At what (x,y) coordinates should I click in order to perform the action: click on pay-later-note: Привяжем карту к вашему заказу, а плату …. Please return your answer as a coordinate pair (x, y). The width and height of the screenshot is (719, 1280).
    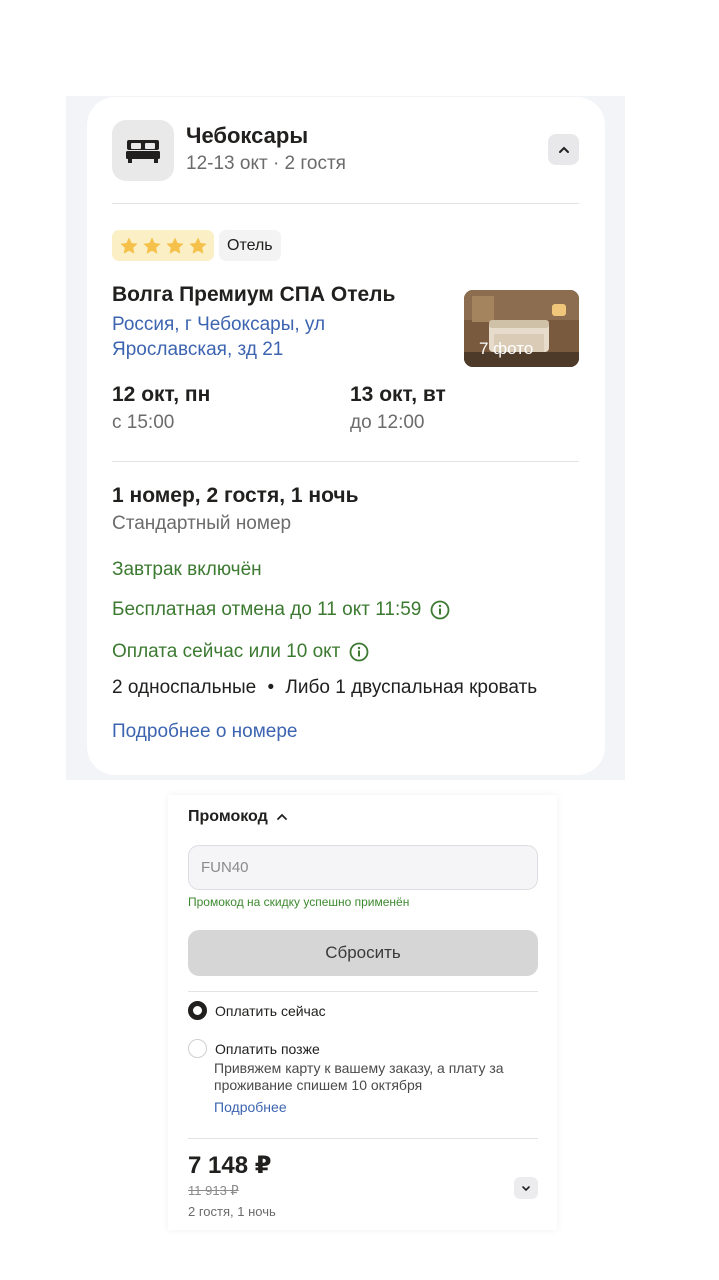
    Looking at the image, I should click on (359, 1076).